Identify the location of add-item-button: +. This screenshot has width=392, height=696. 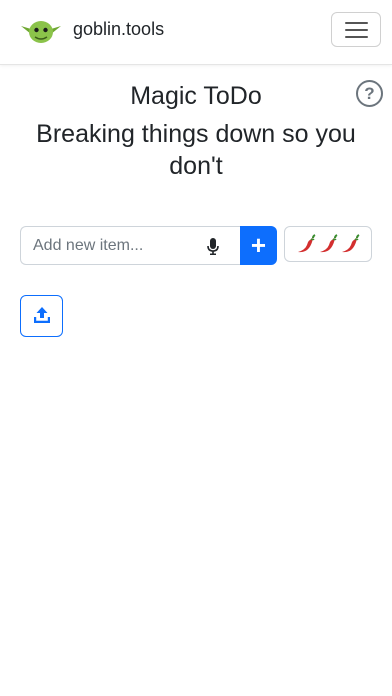
(258, 245).